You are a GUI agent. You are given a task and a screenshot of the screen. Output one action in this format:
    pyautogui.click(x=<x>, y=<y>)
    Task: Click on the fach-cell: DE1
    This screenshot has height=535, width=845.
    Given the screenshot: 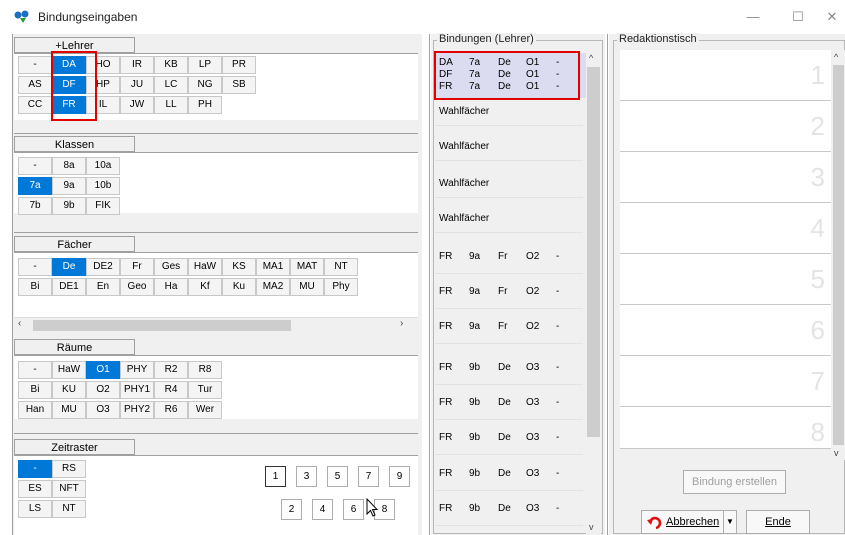 What is the action you would take?
    pyautogui.click(x=69, y=287)
    